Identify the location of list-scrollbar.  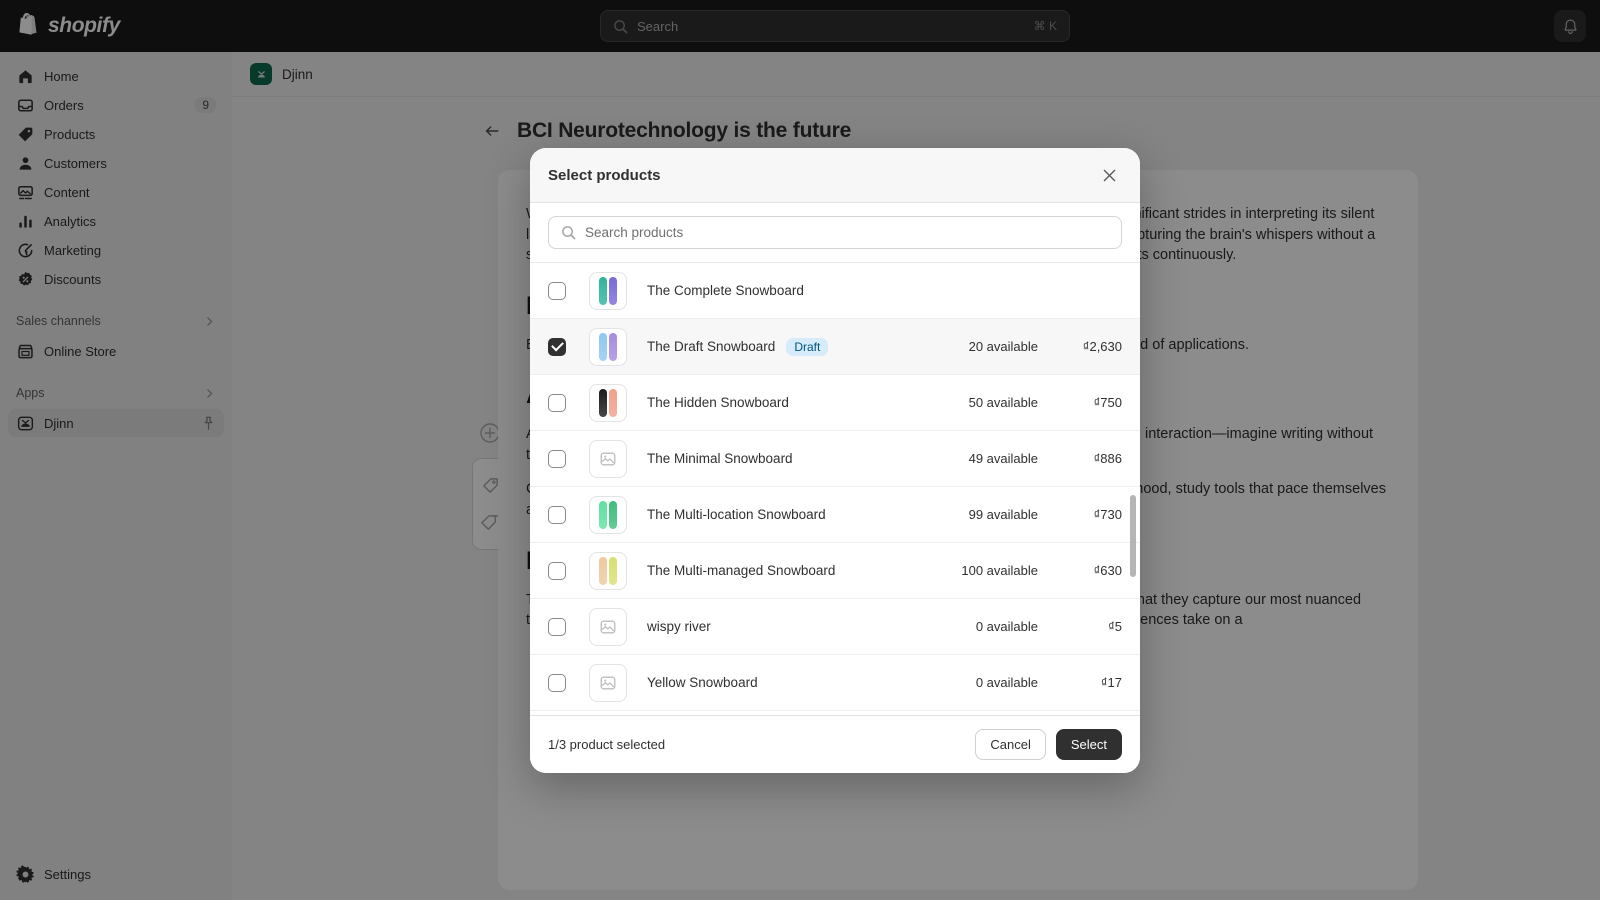
(1133, 536).